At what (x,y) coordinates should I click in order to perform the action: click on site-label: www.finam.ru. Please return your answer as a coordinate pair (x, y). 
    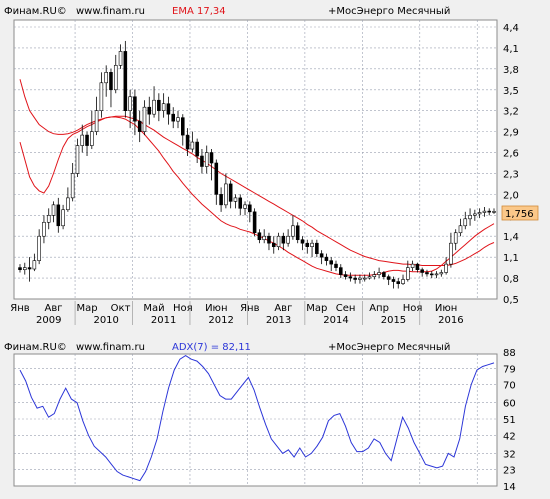
    Looking at the image, I should click on (110, 11).